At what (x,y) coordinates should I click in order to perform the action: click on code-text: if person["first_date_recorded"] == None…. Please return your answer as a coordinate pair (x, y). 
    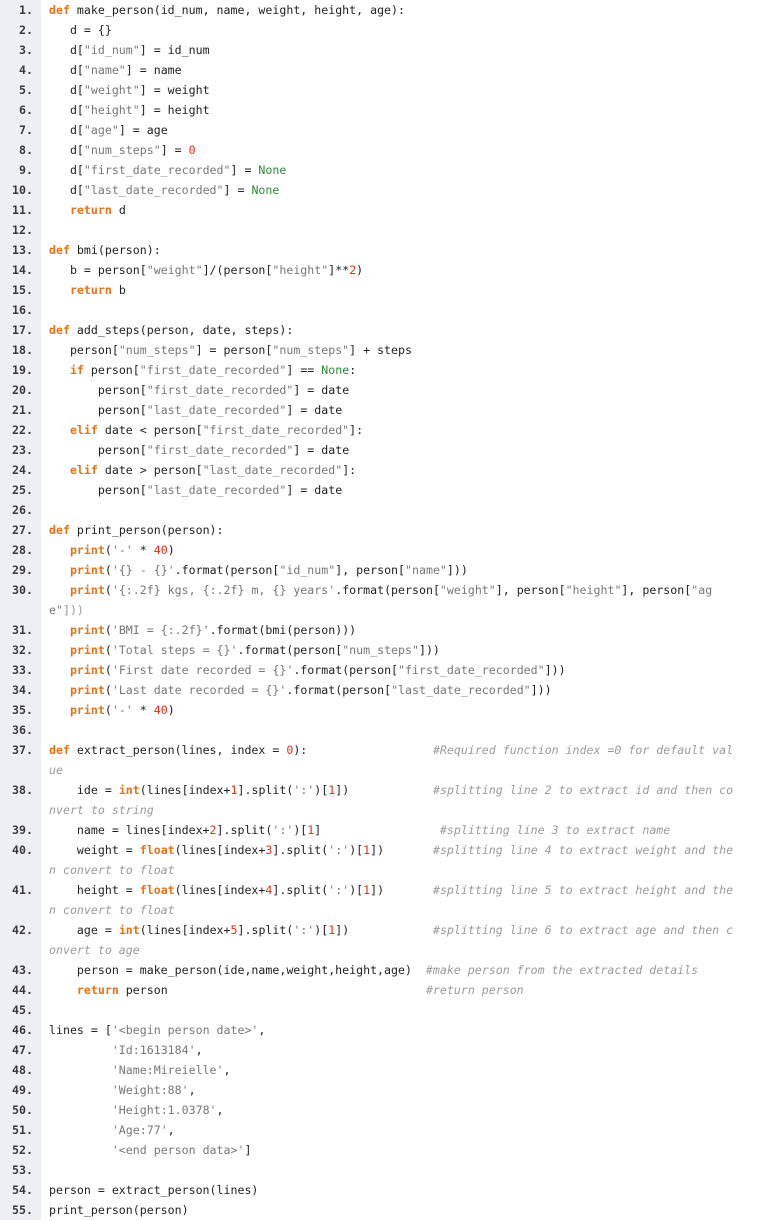
    Looking at the image, I should click on (202, 370).